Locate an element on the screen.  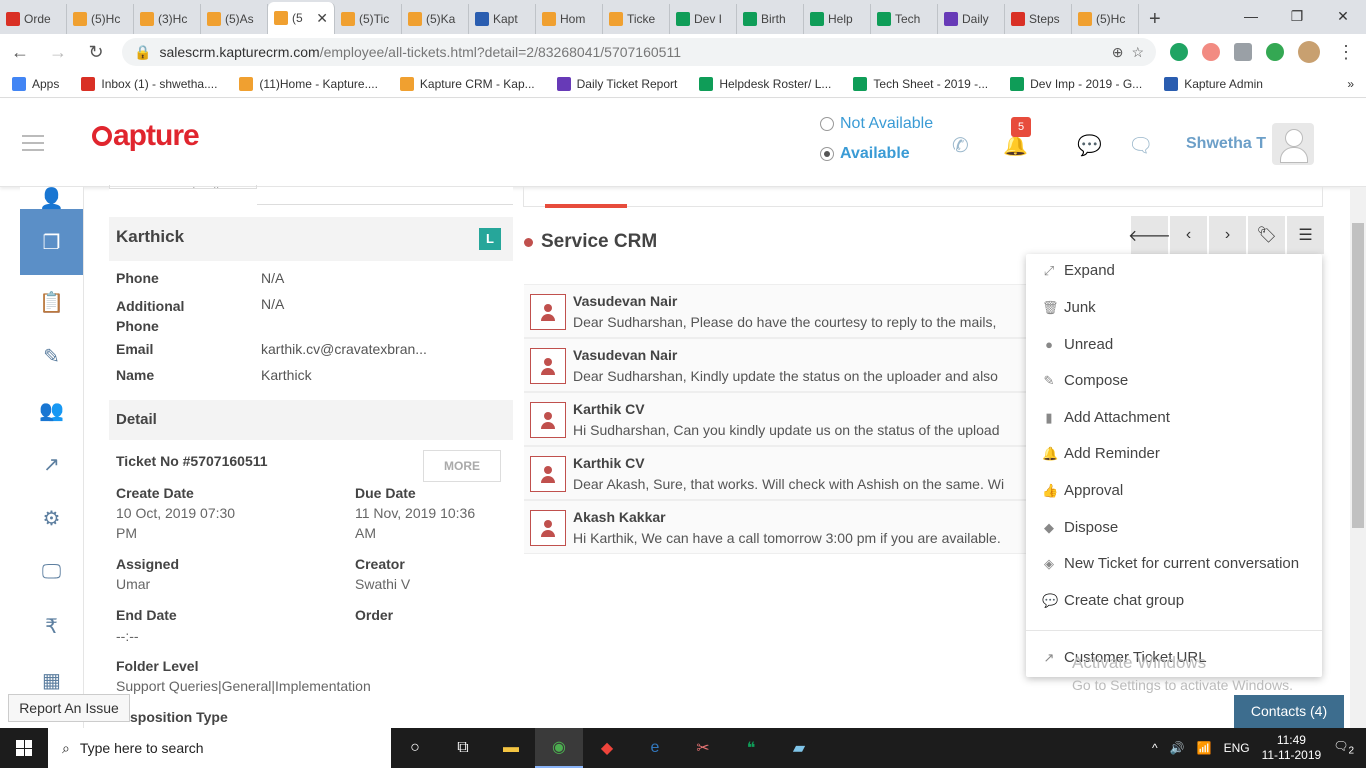
back-icon: ← is located at coordinates (20, 52).